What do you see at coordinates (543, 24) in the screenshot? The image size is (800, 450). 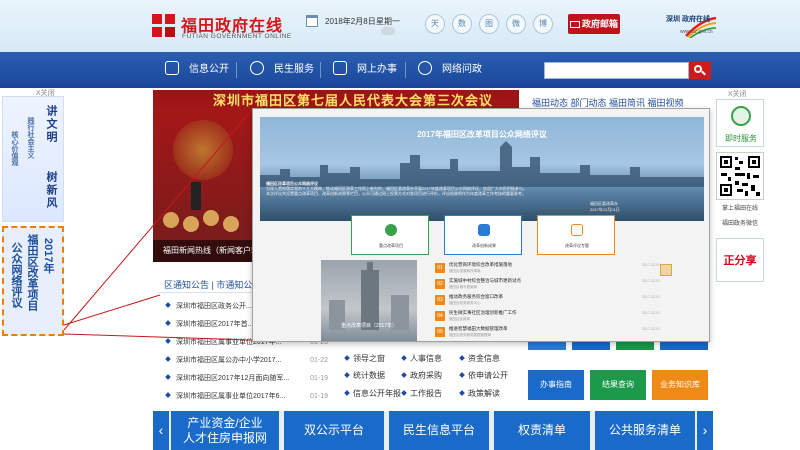 I see `weibo-button: 博` at bounding box center [543, 24].